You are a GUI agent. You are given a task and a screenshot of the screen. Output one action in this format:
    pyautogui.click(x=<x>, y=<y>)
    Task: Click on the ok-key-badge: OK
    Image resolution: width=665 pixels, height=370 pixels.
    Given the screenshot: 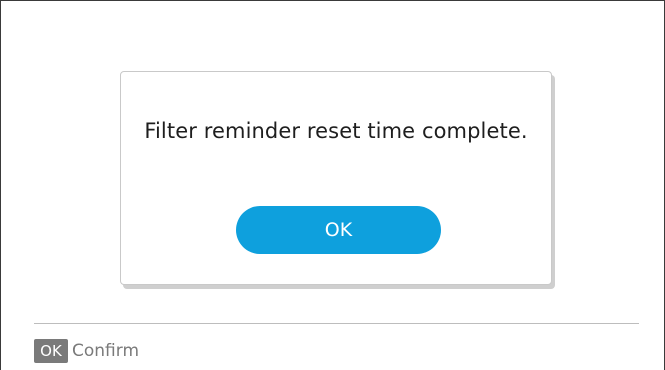 What is the action you would take?
    pyautogui.click(x=51, y=351)
    